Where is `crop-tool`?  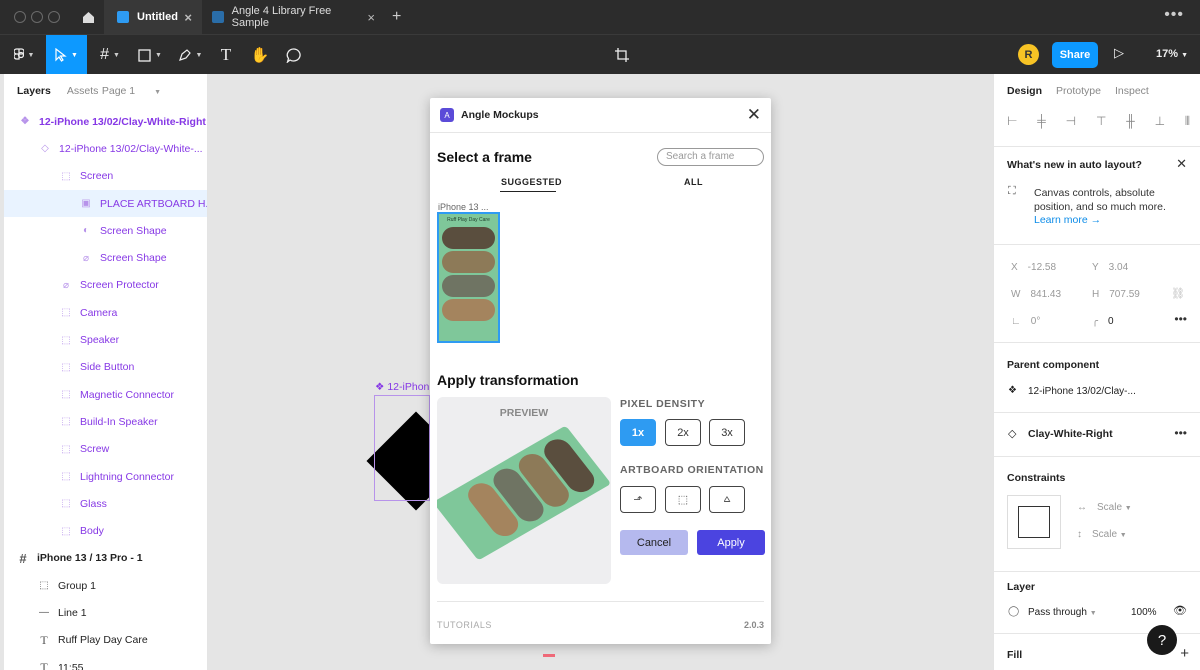 crop-tool is located at coordinates (622, 55).